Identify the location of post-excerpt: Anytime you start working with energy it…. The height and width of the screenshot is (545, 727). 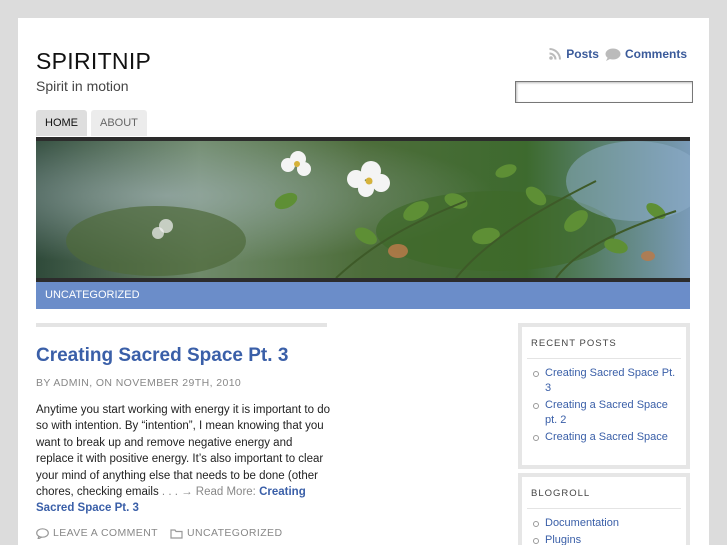
(184, 459).